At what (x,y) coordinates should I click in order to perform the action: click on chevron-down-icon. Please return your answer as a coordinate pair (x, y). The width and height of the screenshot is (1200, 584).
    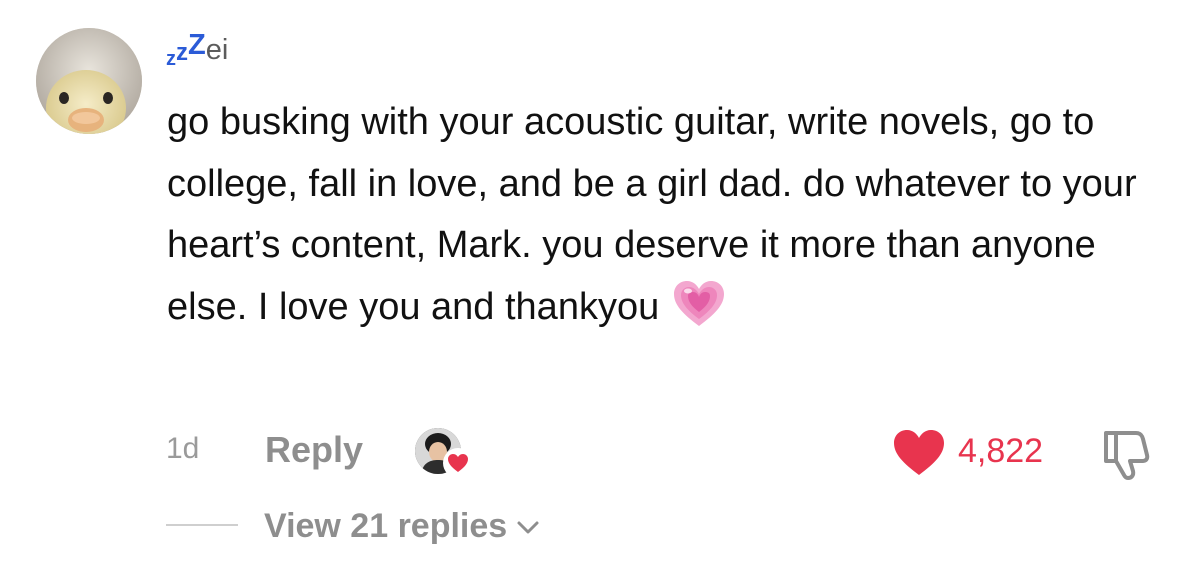
    Looking at the image, I should click on (528, 527).